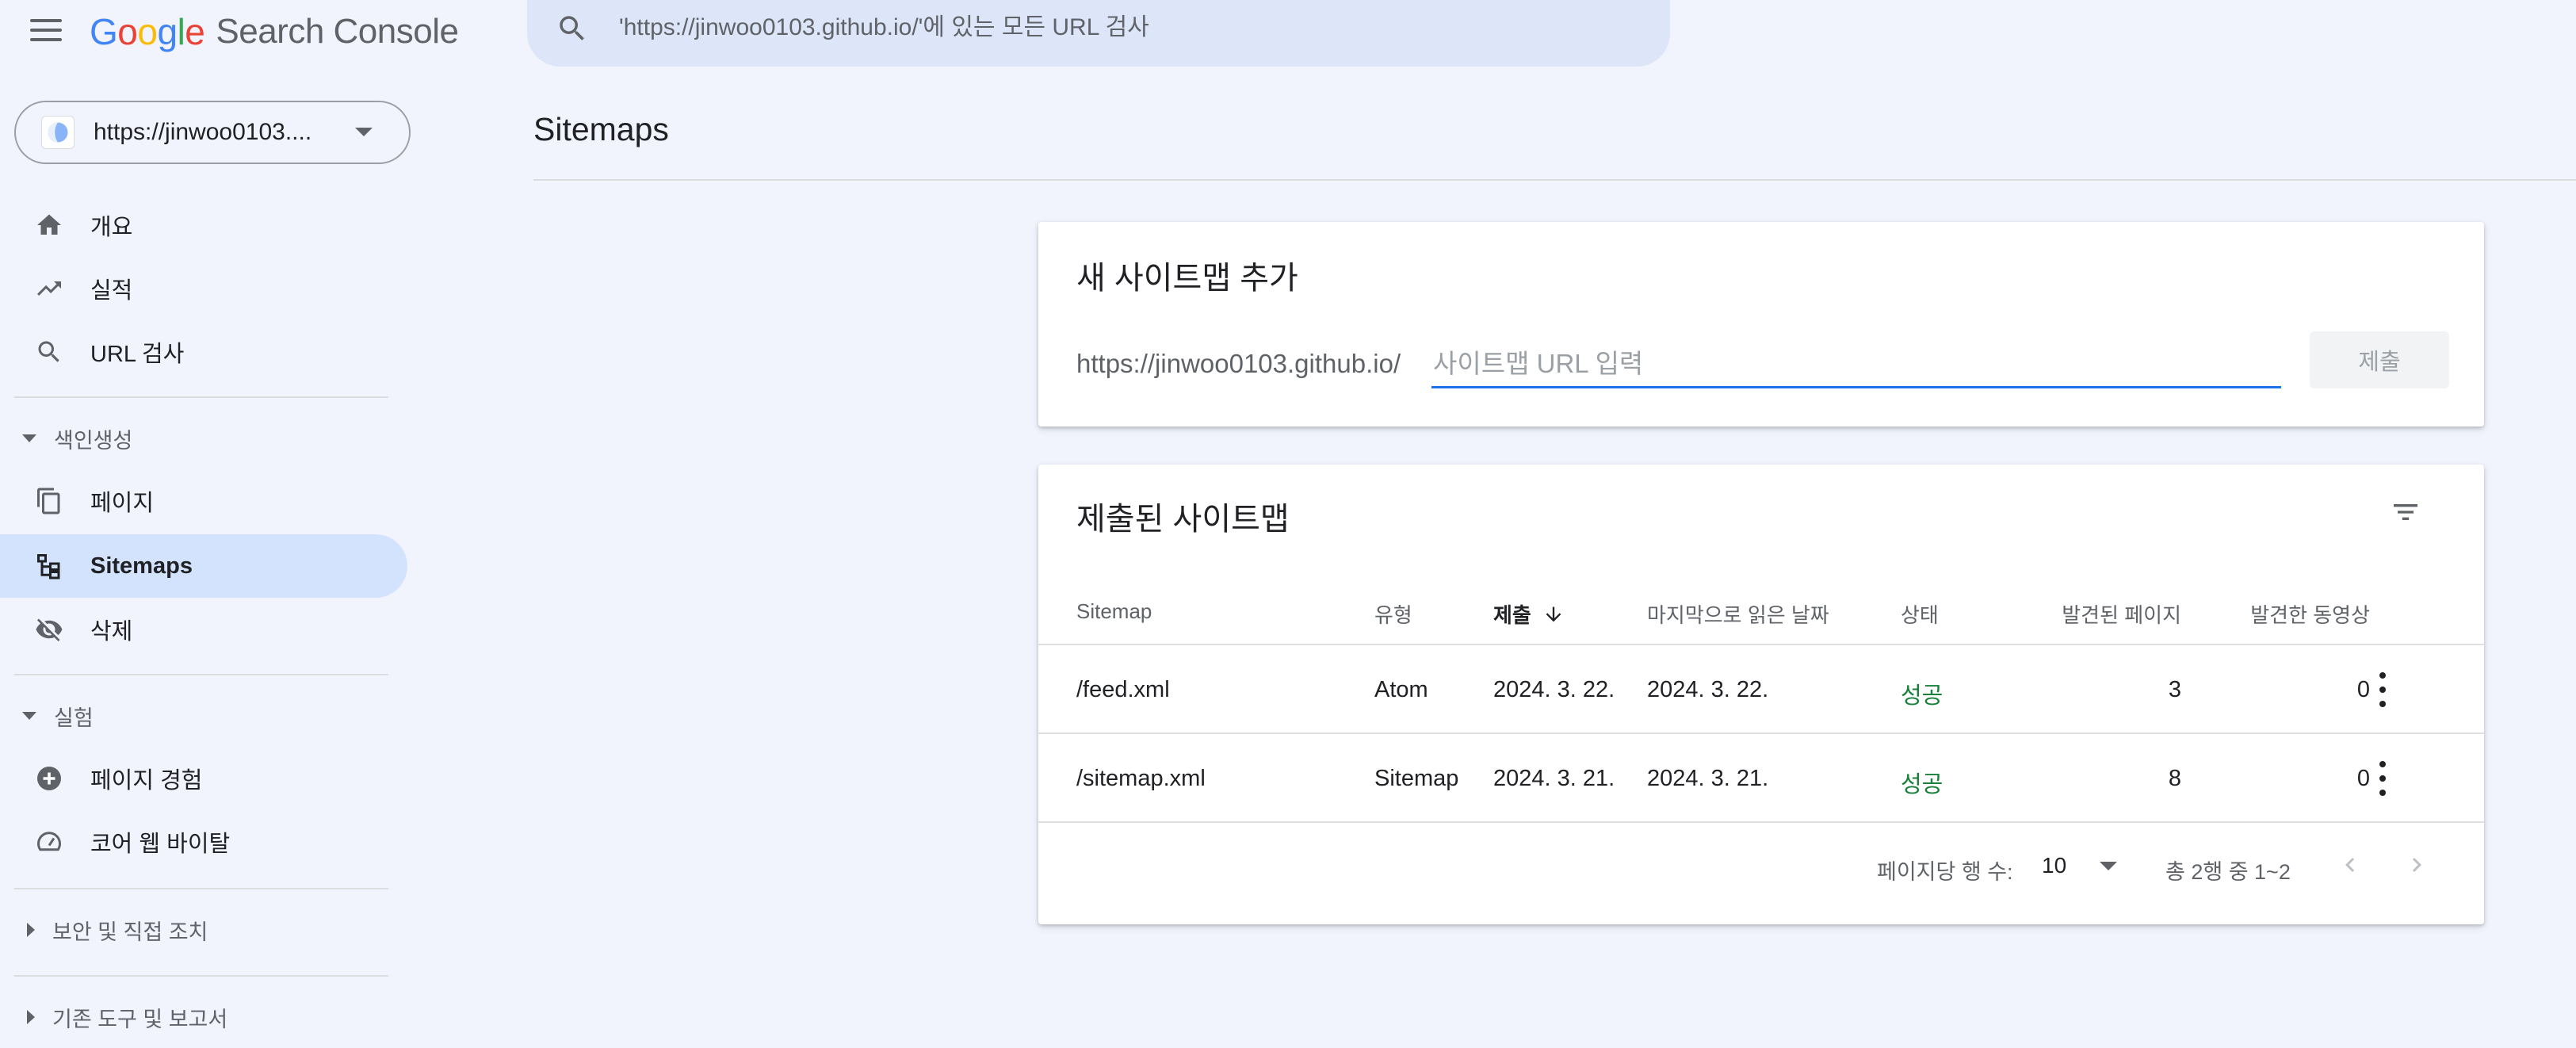  I want to click on cell-submitted: 2024. 3. 22., so click(1554, 689).